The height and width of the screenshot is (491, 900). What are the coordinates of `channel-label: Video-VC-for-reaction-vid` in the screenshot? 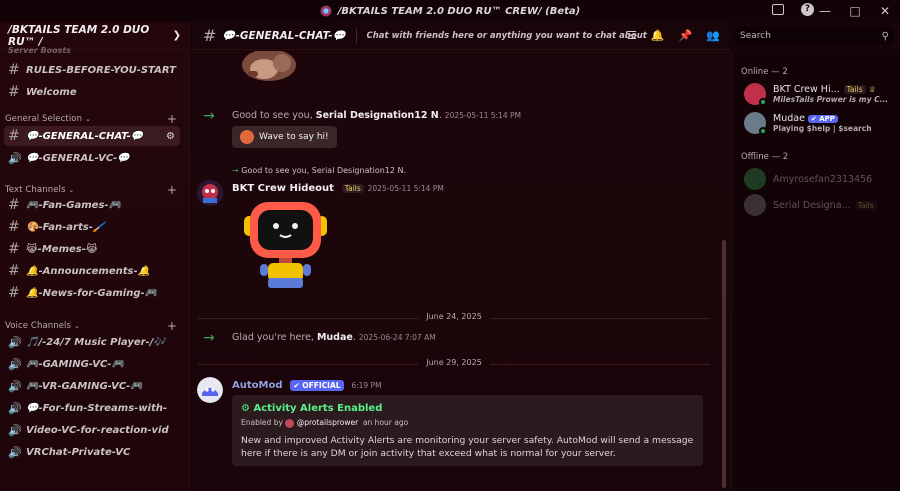 It's located at (97, 430).